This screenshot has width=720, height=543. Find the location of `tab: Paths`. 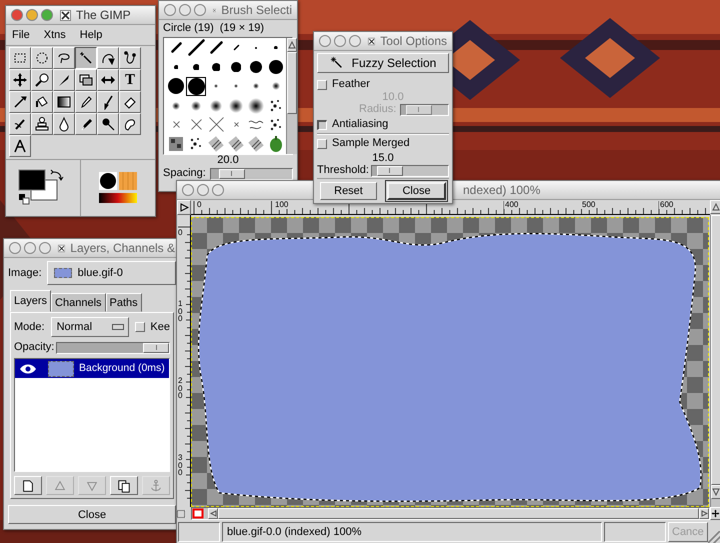

tab: Paths is located at coordinates (124, 302).